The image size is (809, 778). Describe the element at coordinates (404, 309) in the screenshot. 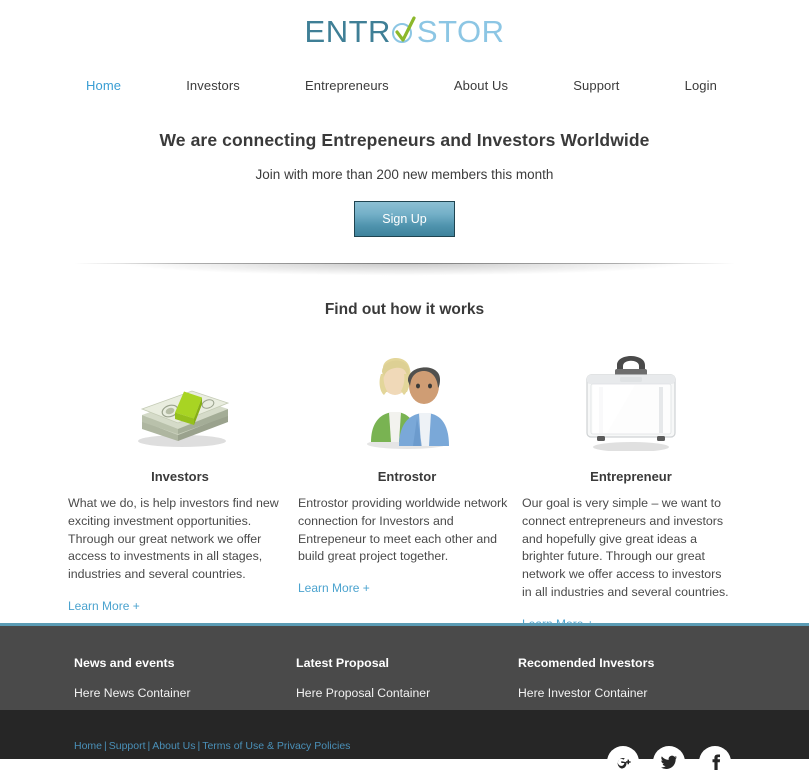

I see `how-it-works-title: Find out how it works` at that location.